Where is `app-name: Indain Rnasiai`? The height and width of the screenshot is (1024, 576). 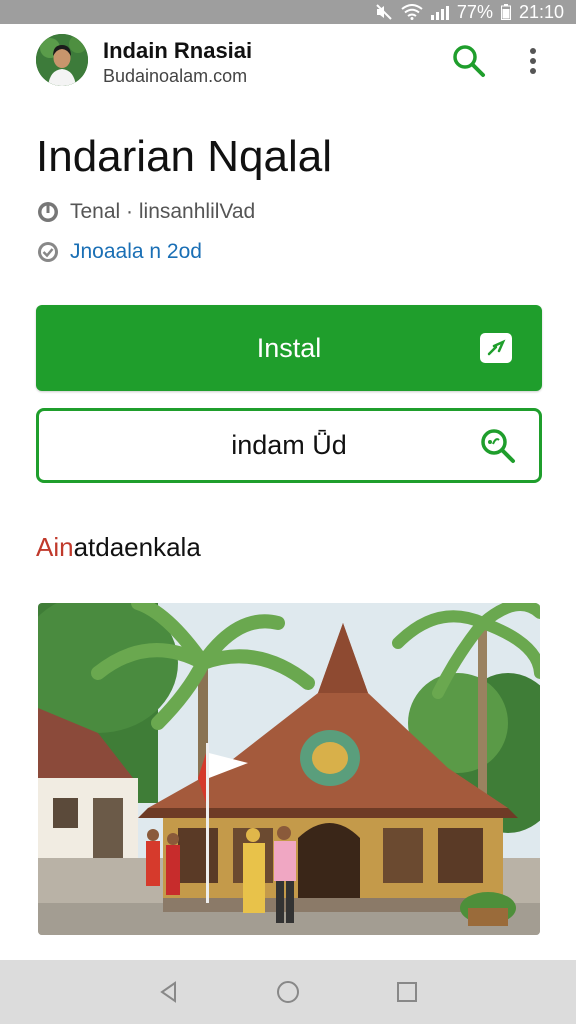
app-name: Indain Rnasiai is located at coordinates (178, 50).